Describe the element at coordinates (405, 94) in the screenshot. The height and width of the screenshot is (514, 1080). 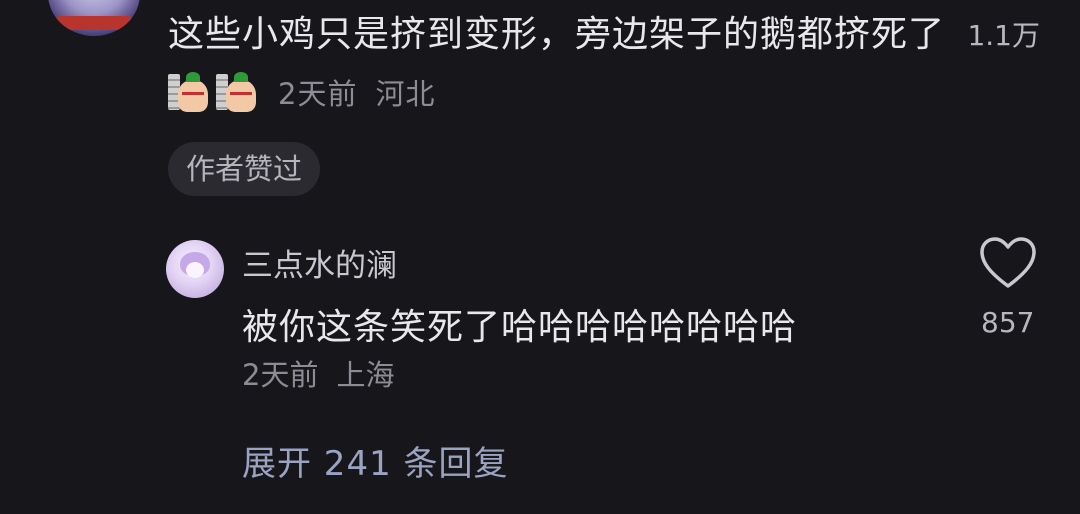
I see `comment-location: 河北` at that location.